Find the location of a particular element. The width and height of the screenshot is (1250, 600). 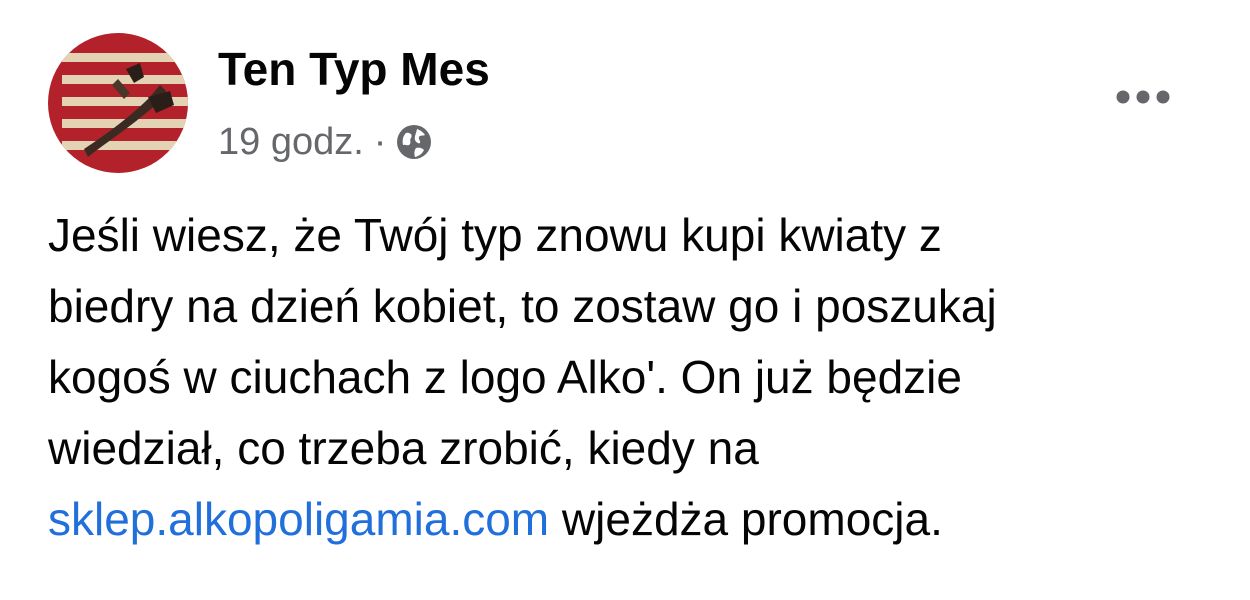

avatar-image is located at coordinates (118, 103).